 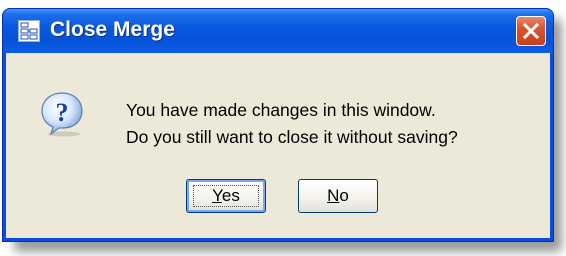 I want to click on dialog-title: Close Merge, so click(x=112, y=29).